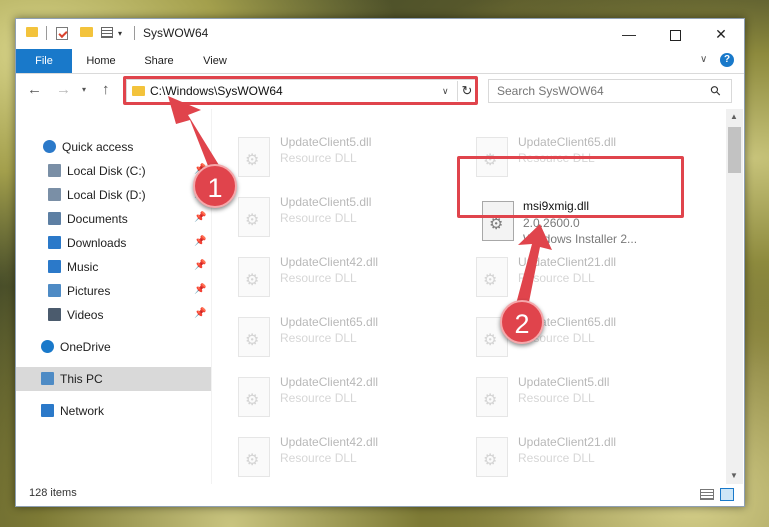 The image size is (769, 527). I want to click on annotation-badge-2: 2, so click(522, 322).